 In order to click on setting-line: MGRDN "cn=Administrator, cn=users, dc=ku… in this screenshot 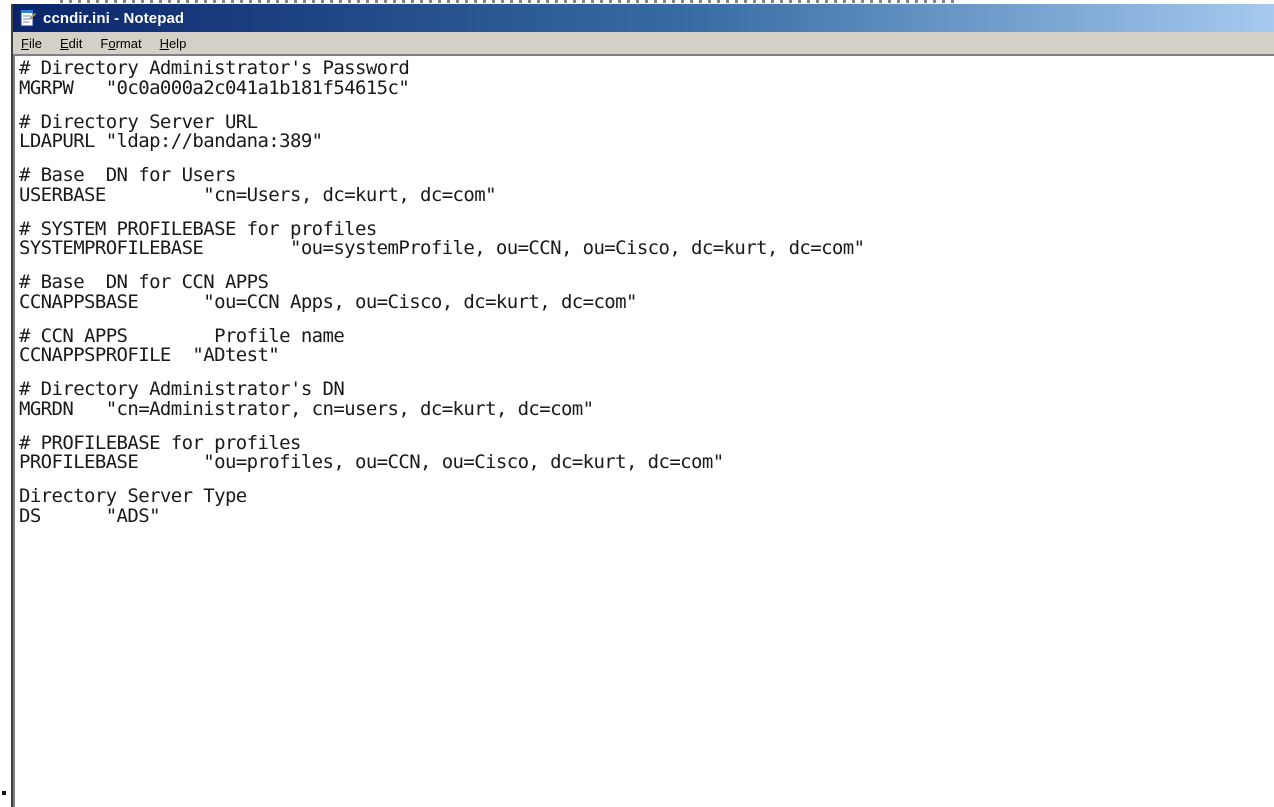, I will do `click(306, 408)`.